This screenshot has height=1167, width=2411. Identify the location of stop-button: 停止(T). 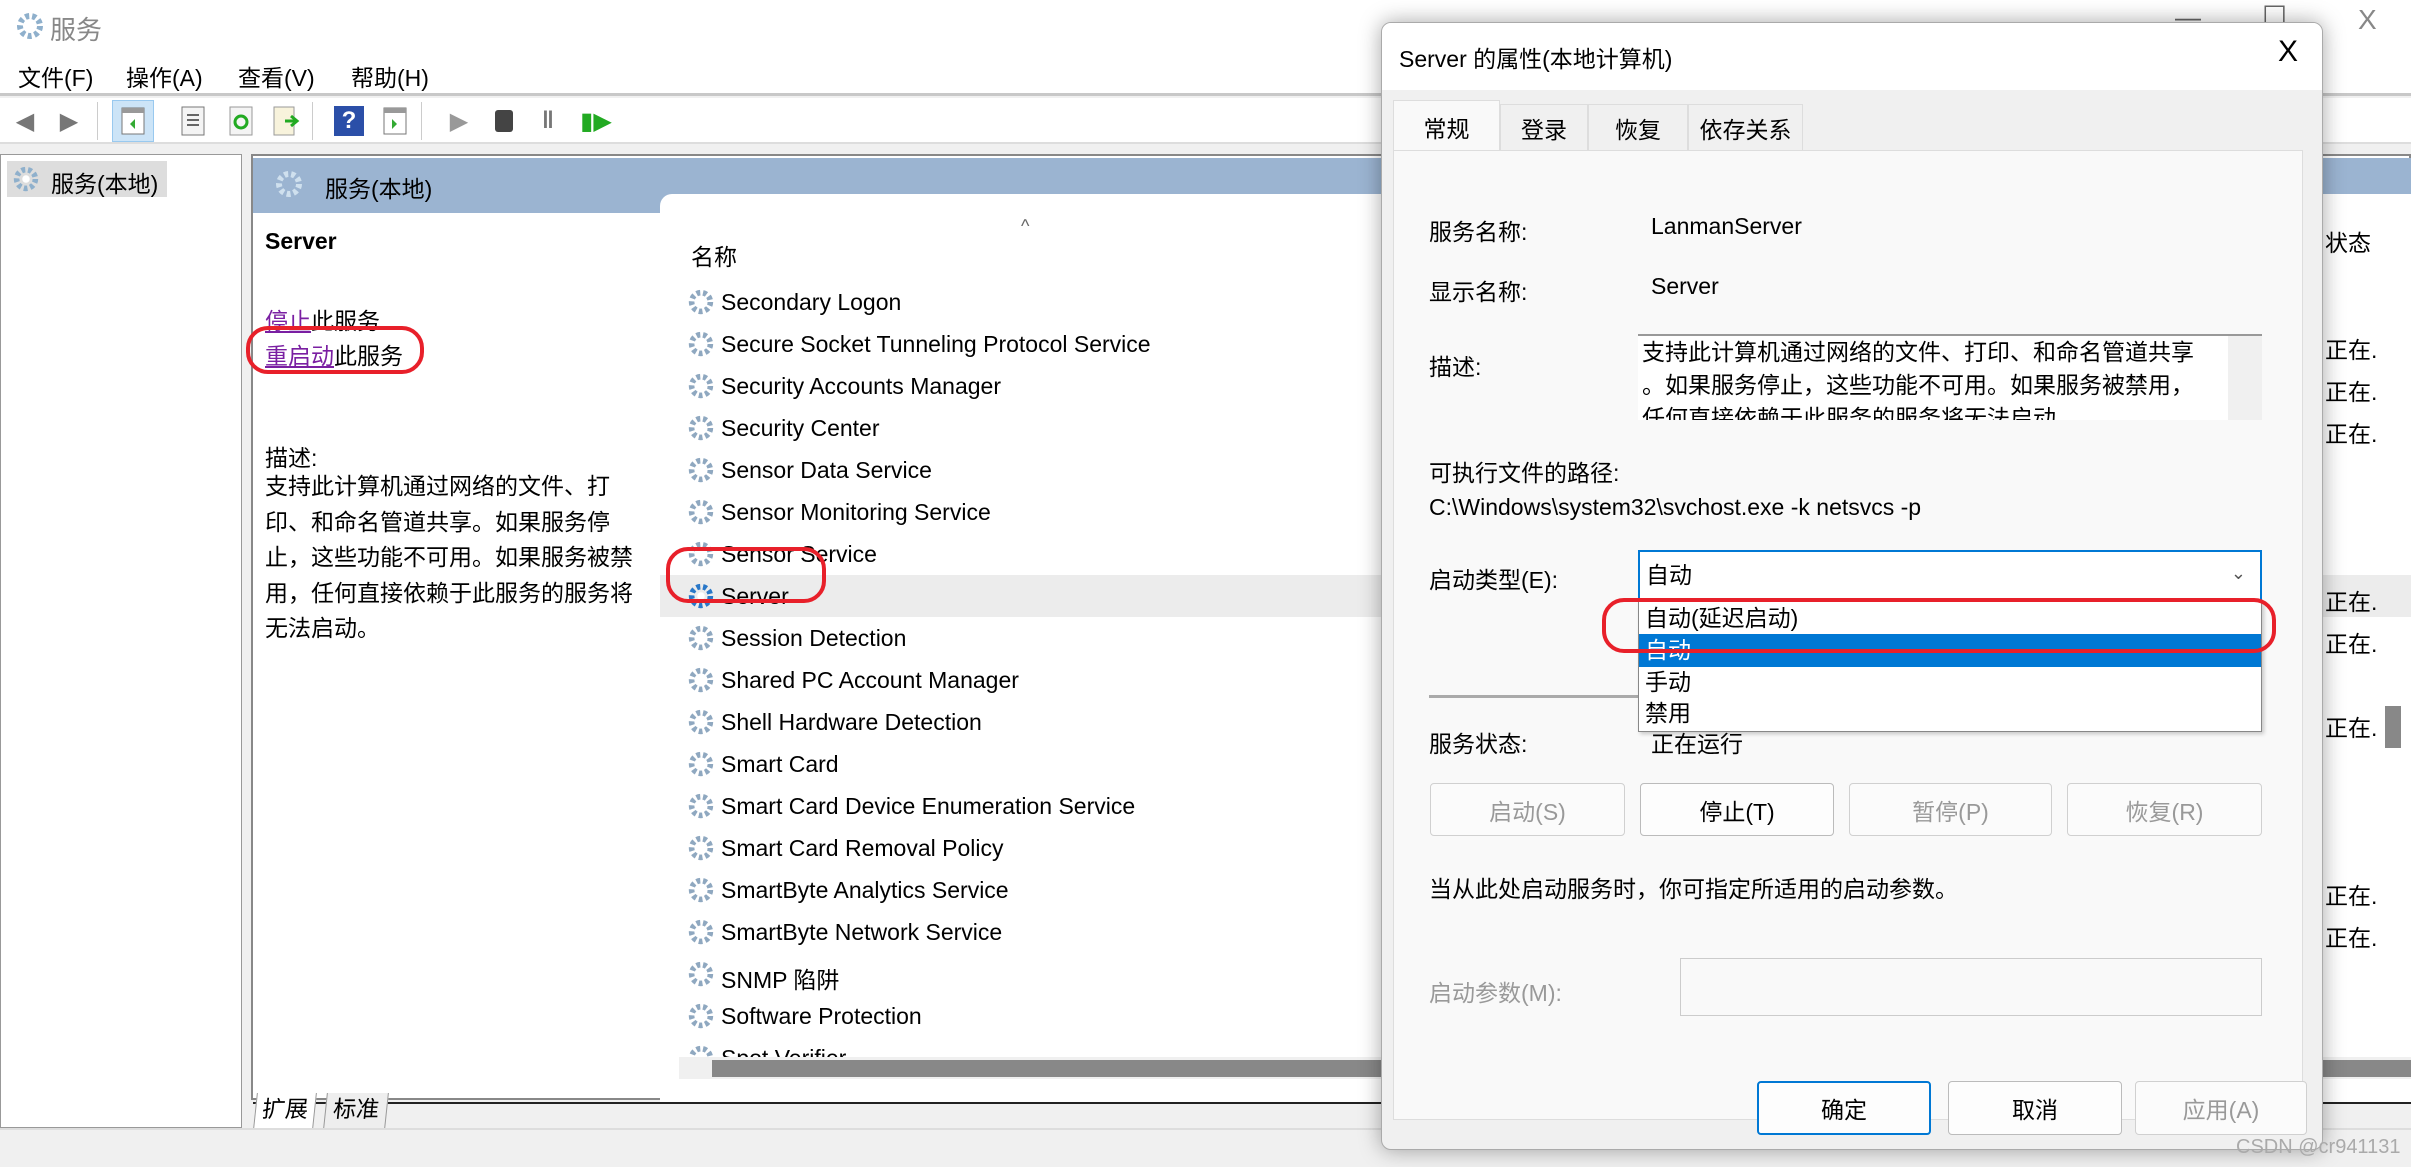
(1737, 809).